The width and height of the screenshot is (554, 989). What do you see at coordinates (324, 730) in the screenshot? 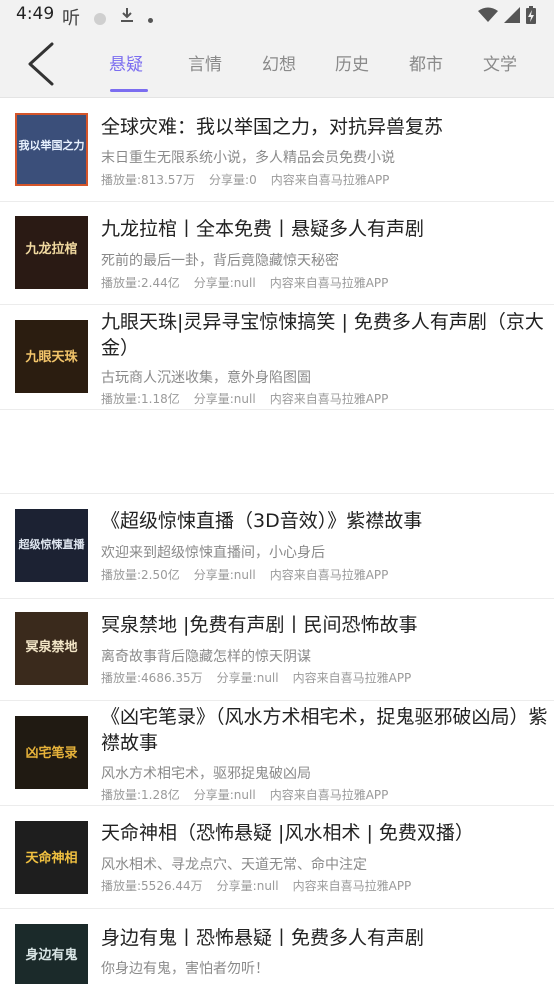
I see `album-title: 《凶宅笔录》（风水方术相宅术，捉鬼驱邪破凶局）紫襟故事` at bounding box center [324, 730].